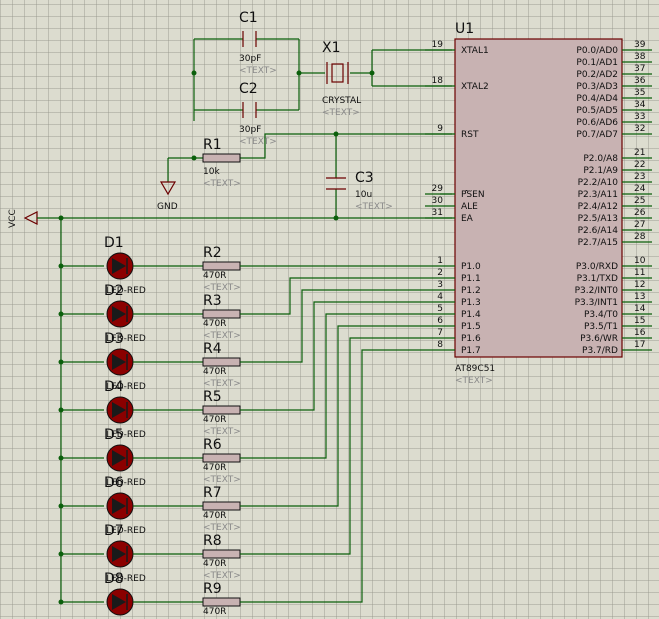 This screenshot has width=659, height=619. Describe the element at coordinates (248, 18) in the screenshot. I see `c1-ref: C1` at that location.